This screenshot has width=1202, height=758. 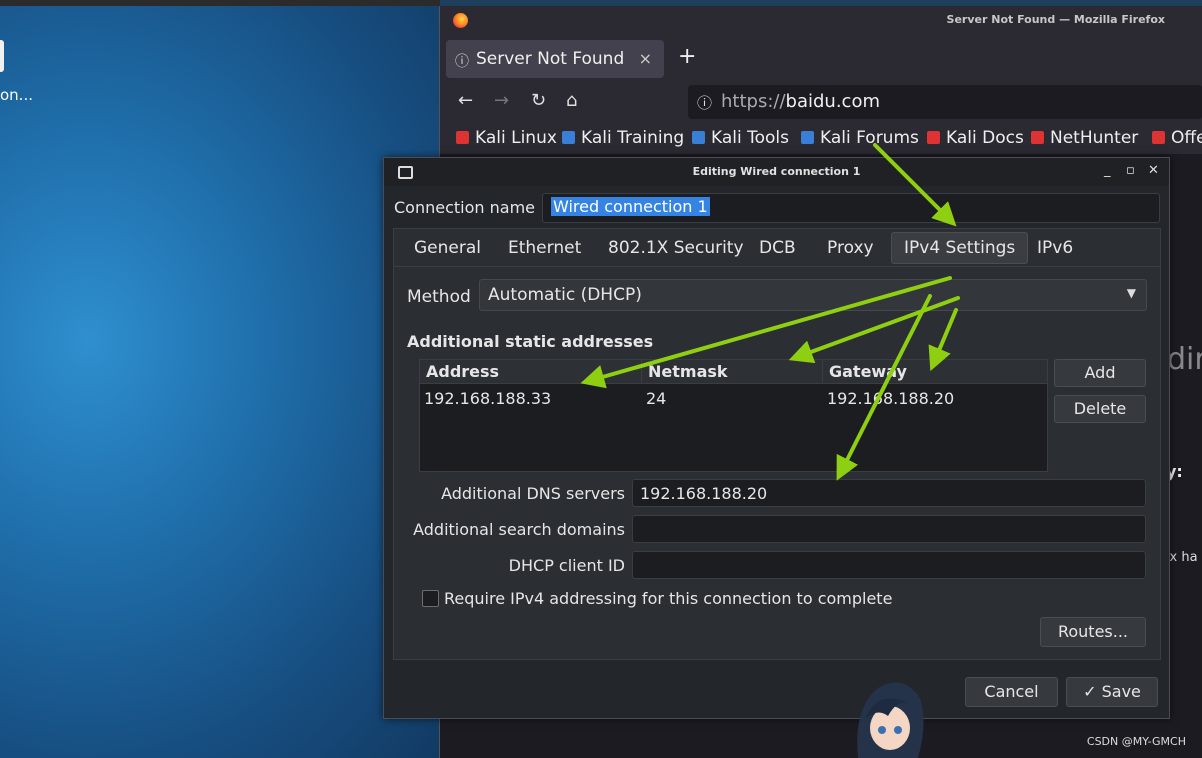 What do you see at coordinates (645, 58) in the screenshot?
I see `close-tab-icon: ×` at bounding box center [645, 58].